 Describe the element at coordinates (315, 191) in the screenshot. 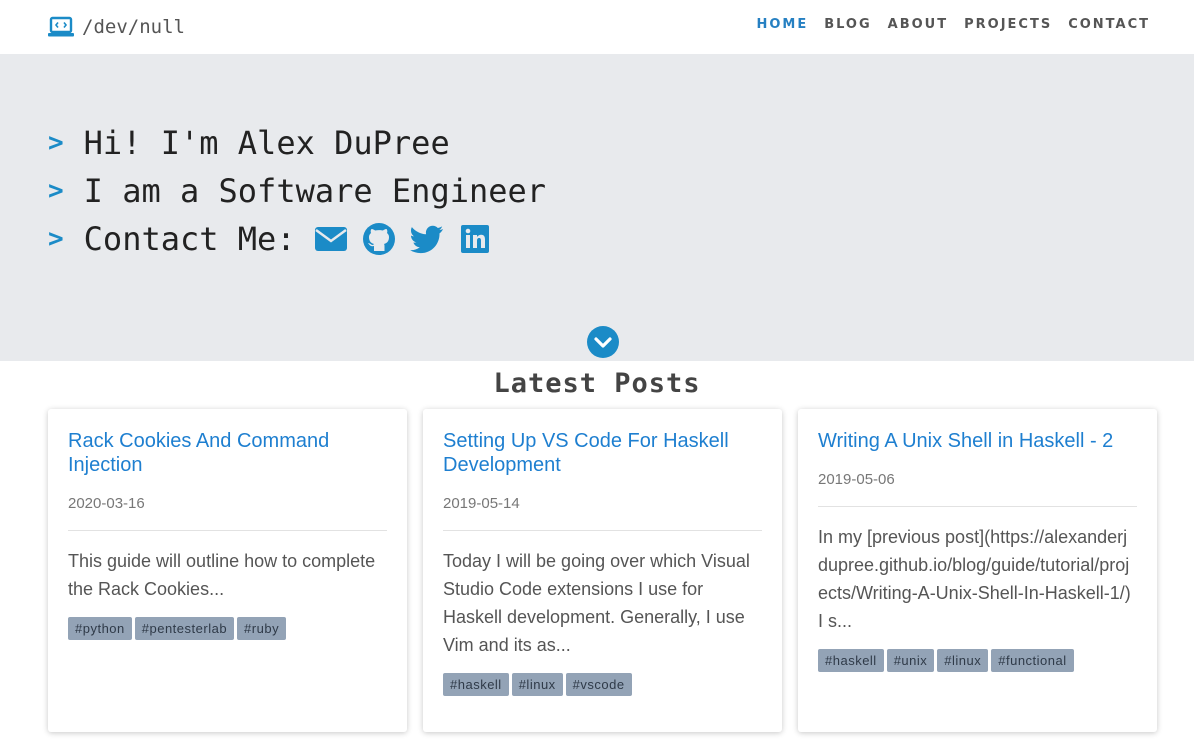

I see `hero-line-2: I am a Software Engineer` at that location.